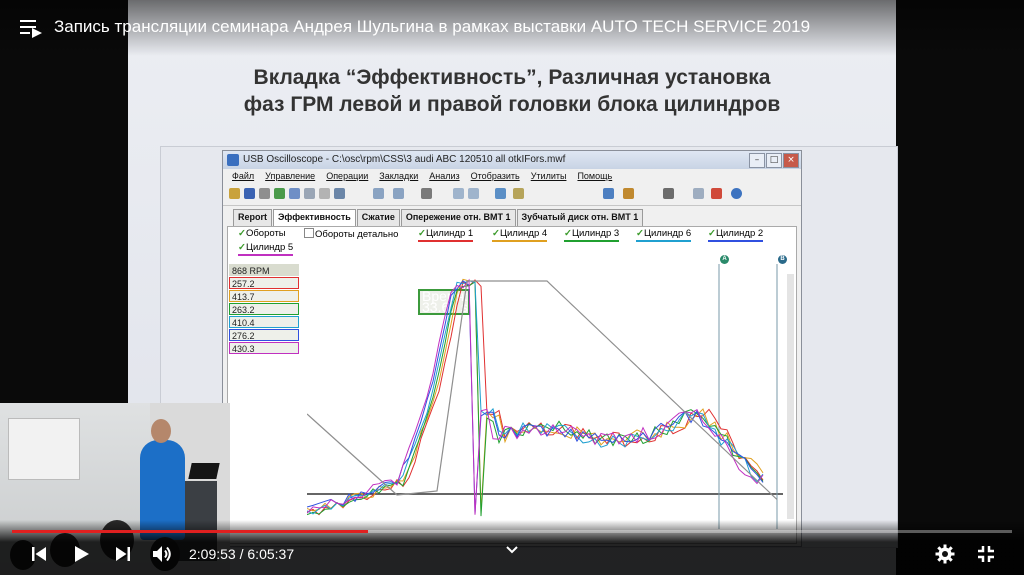 The width and height of the screenshot is (1024, 575). What do you see at coordinates (162, 554) in the screenshot?
I see `volume-icon` at bounding box center [162, 554].